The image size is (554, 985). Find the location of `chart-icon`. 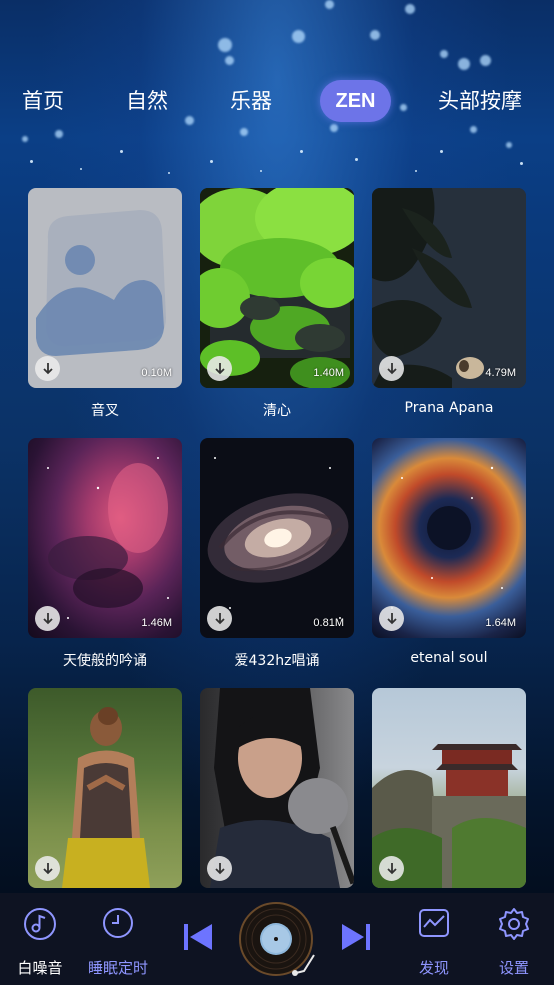

chart-icon is located at coordinates (434, 923).